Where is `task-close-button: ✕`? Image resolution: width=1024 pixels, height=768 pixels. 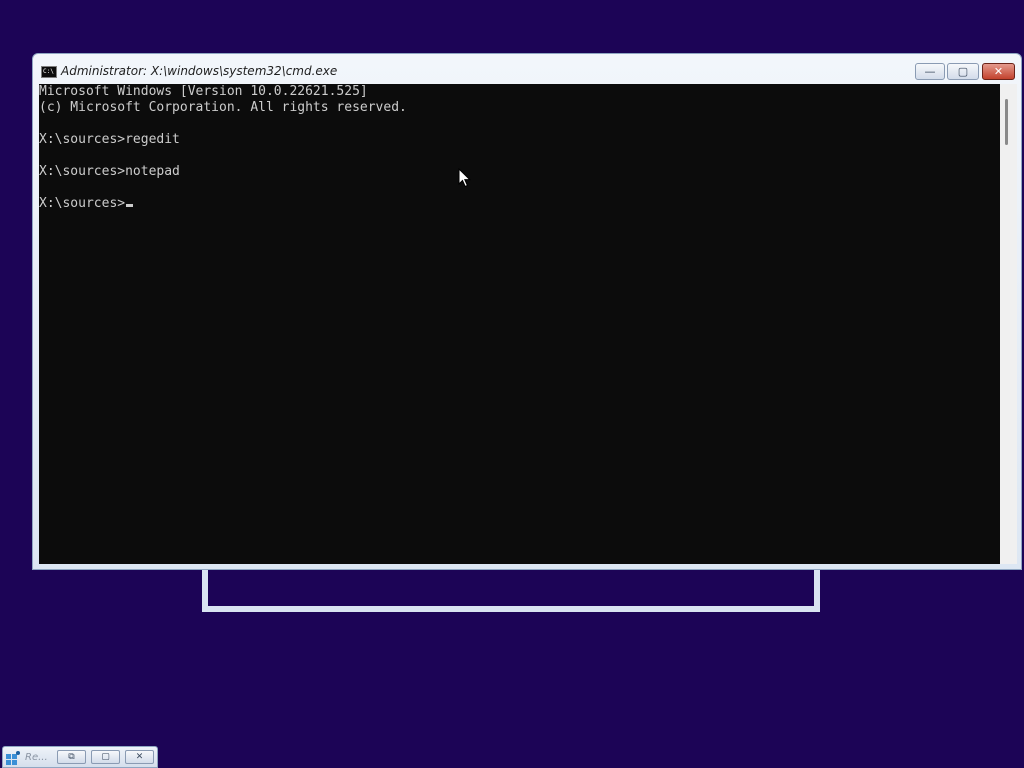 task-close-button: ✕ is located at coordinates (139, 757).